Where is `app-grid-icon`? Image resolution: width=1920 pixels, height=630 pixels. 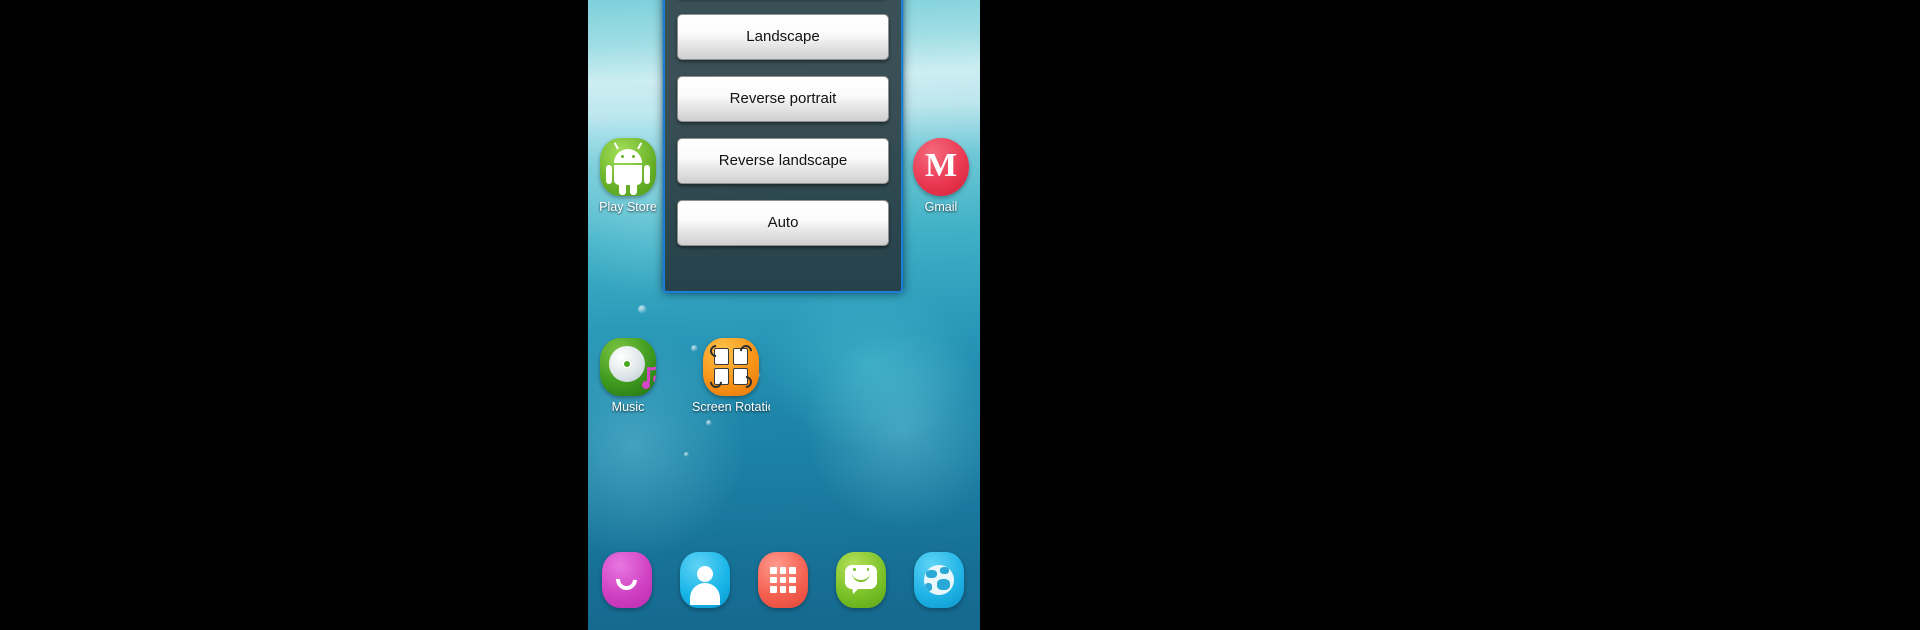 app-grid-icon is located at coordinates (783, 580).